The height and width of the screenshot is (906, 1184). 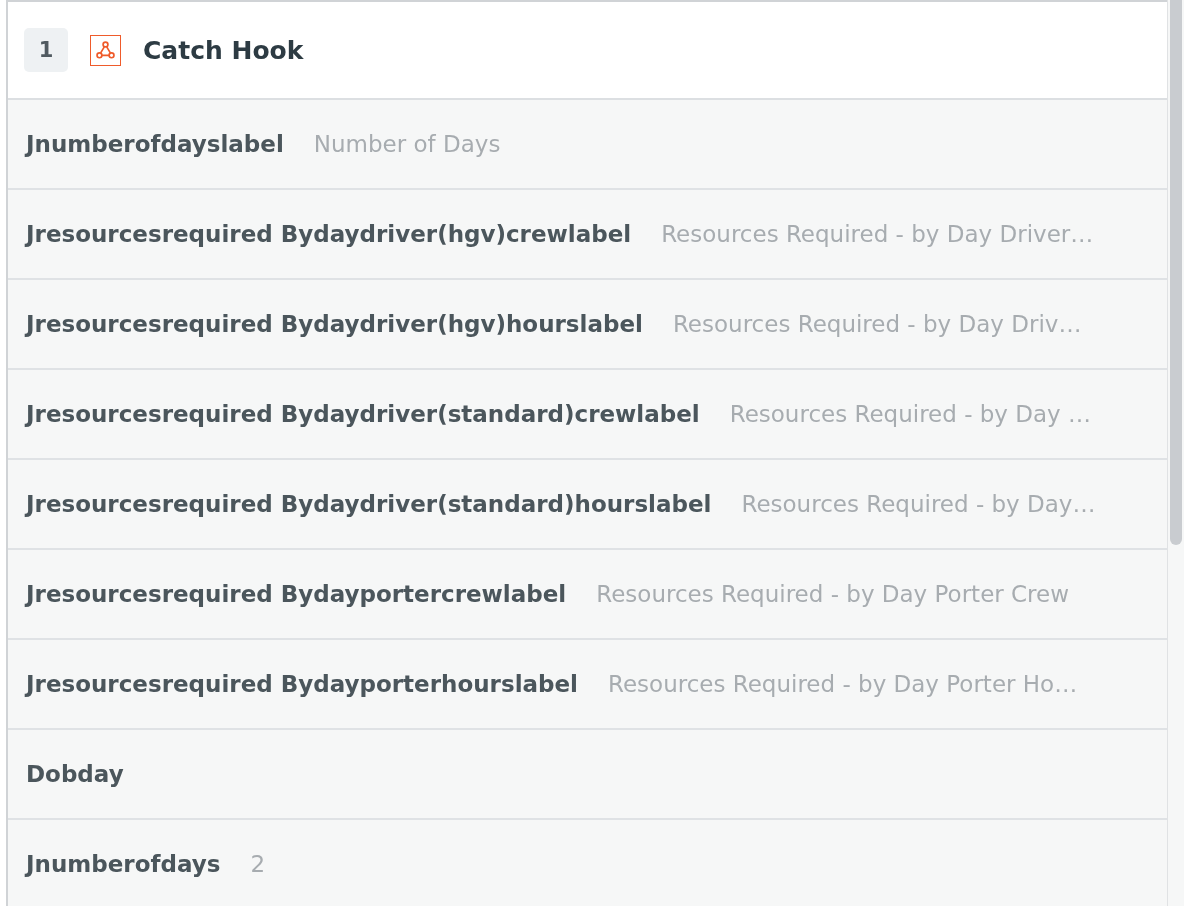 What do you see at coordinates (105, 50) in the screenshot?
I see `webhook-icon` at bounding box center [105, 50].